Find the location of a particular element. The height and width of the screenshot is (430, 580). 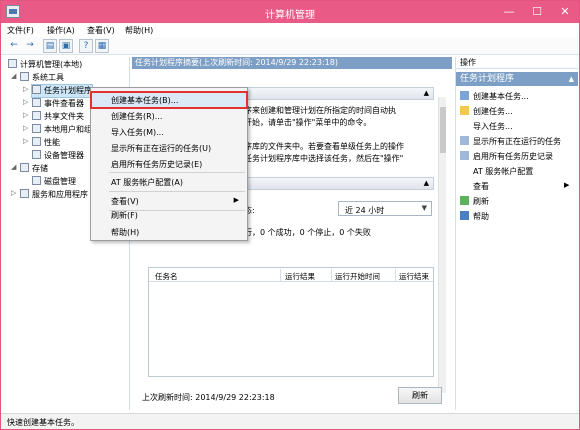

maximize-button: ☐ is located at coordinates (537, 12).